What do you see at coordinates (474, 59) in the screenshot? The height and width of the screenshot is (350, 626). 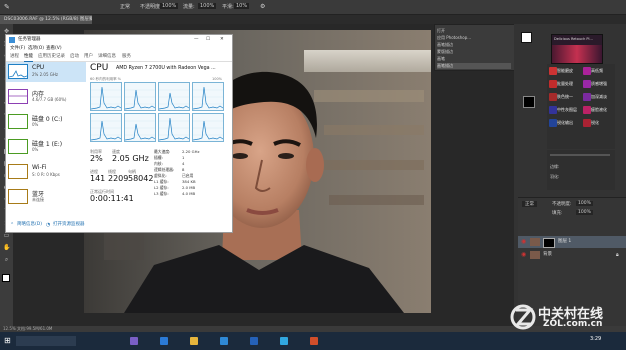 I see `history-item: 画笔` at bounding box center [474, 59].